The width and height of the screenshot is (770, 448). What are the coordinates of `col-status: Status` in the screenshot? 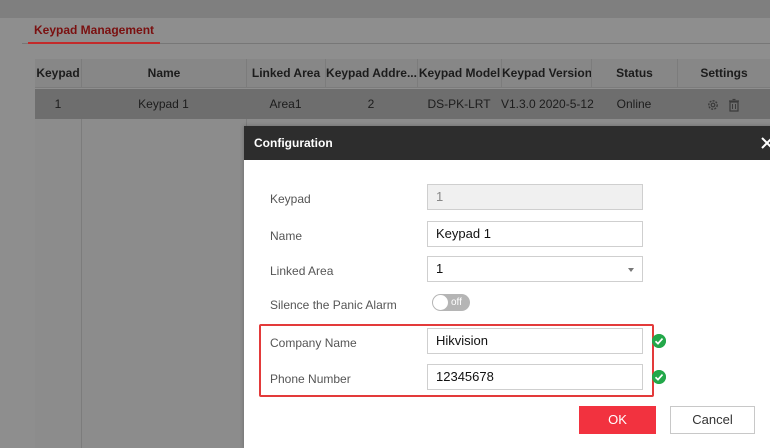 It's located at (634, 73).